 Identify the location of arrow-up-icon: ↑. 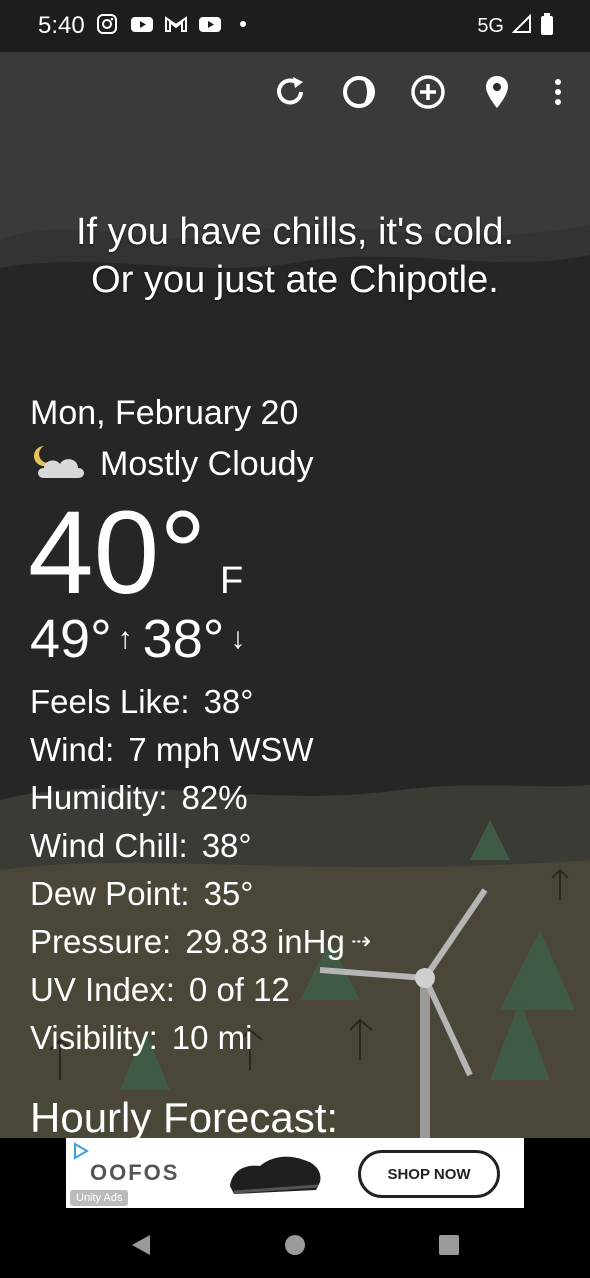
(125, 638).